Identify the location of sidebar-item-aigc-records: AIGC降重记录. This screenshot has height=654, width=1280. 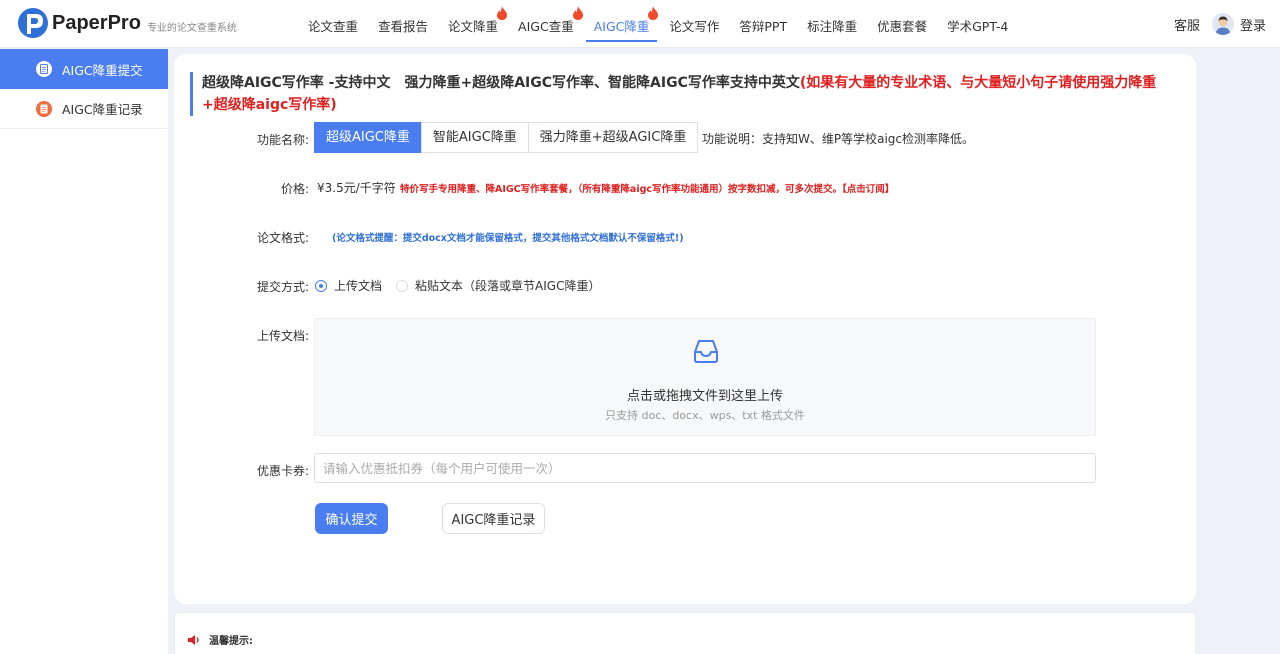
(84, 109).